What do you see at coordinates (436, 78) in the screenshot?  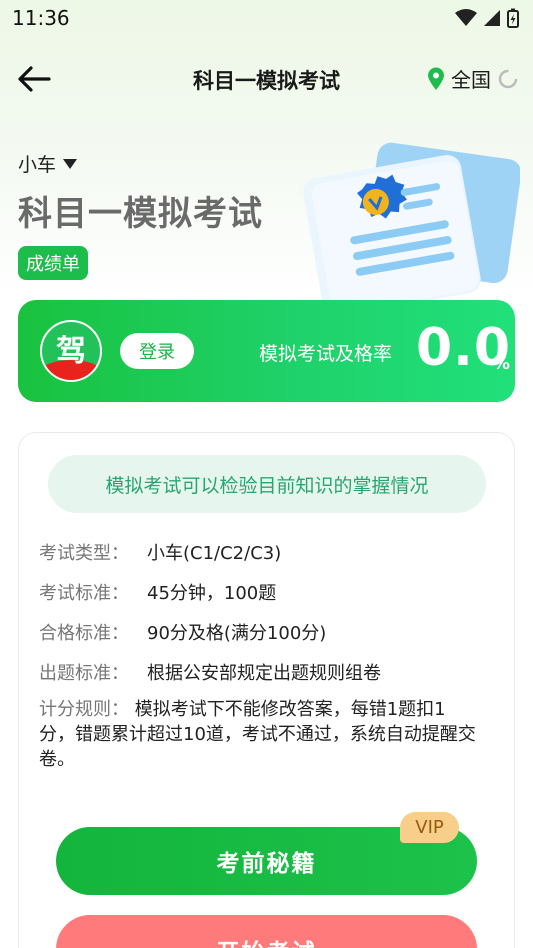 I see `location-pin-icon` at bounding box center [436, 78].